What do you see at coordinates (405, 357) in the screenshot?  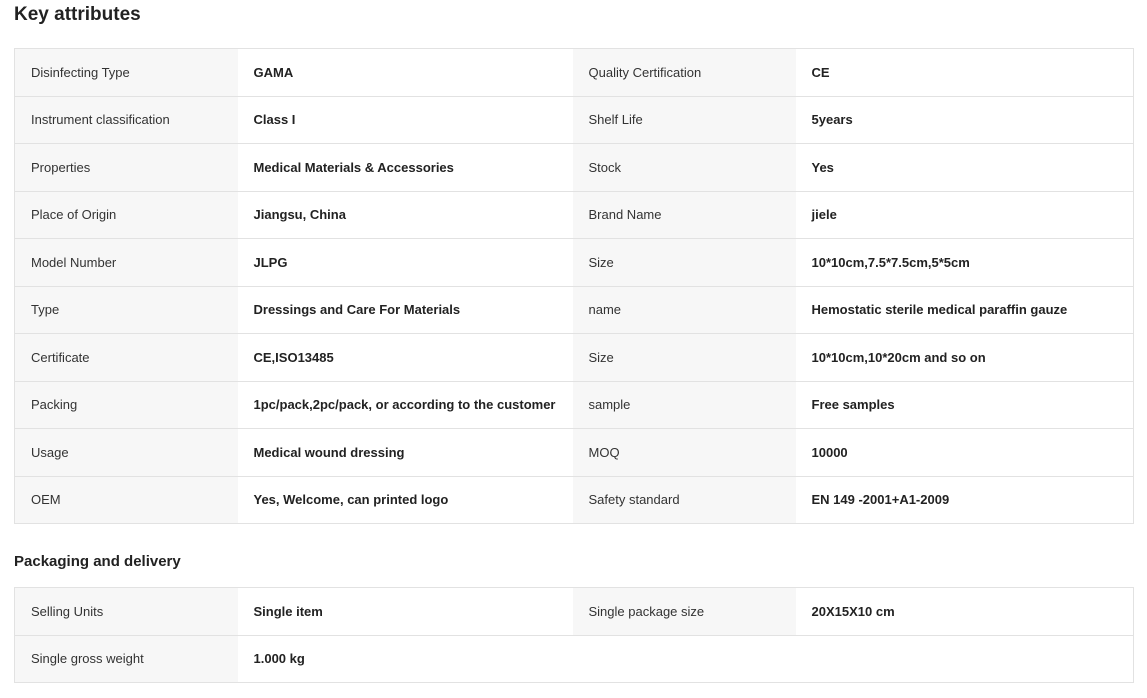 I see `attribute-value: CE,ISO13485` at bounding box center [405, 357].